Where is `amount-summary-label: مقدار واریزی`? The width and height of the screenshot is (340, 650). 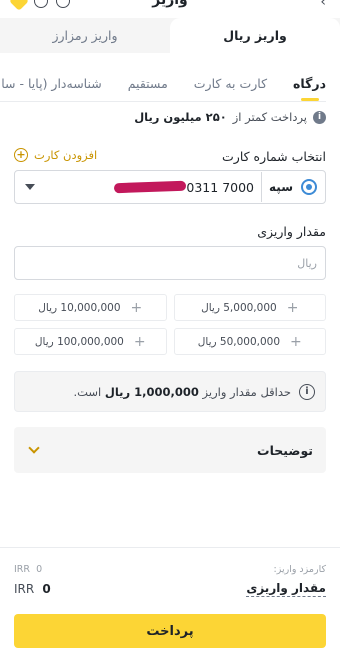 amount-summary-label: مقدار واریزی is located at coordinates (286, 589).